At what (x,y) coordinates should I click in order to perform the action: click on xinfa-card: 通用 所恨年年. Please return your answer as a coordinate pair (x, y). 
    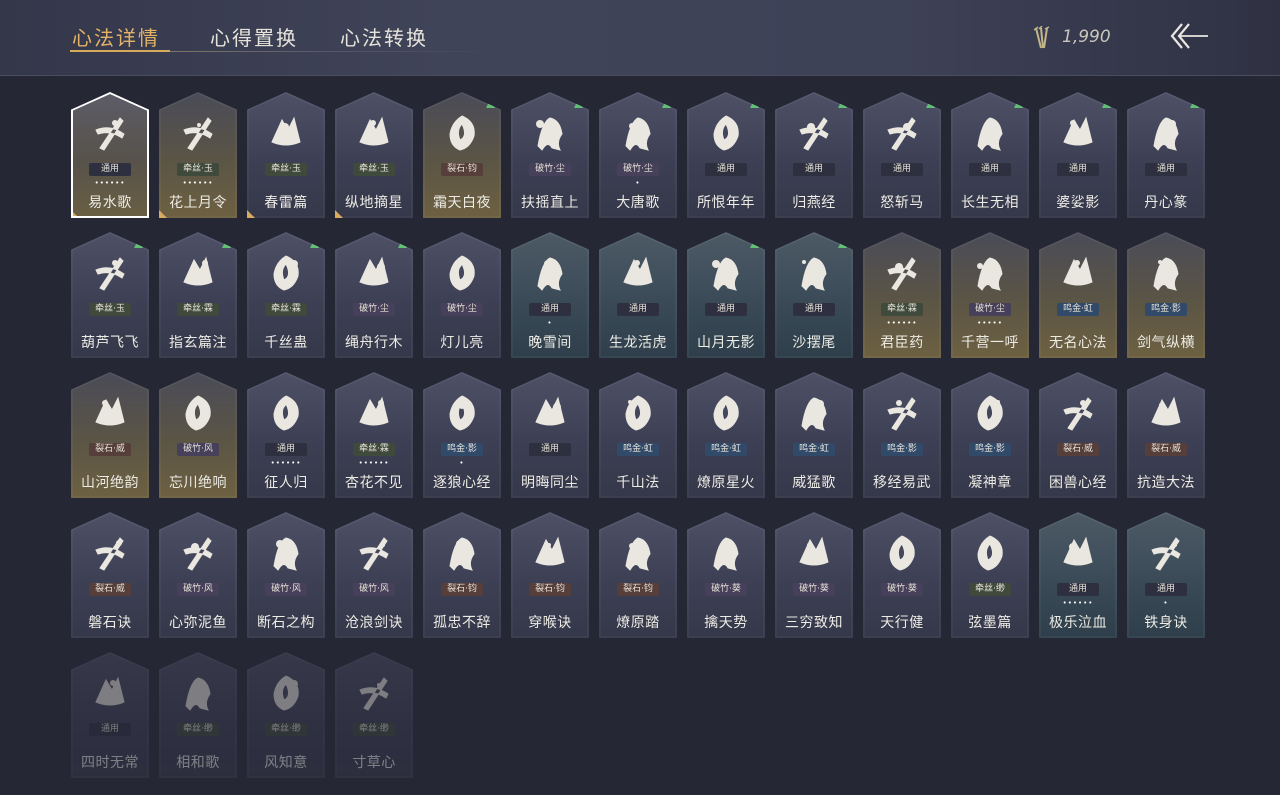
    Looking at the image, I should click on (726, 155).